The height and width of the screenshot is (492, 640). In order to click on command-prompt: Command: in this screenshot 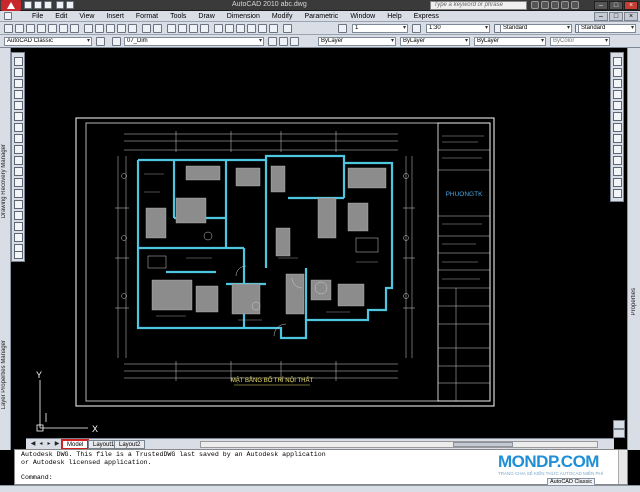, I will do `click(37, 478)`.